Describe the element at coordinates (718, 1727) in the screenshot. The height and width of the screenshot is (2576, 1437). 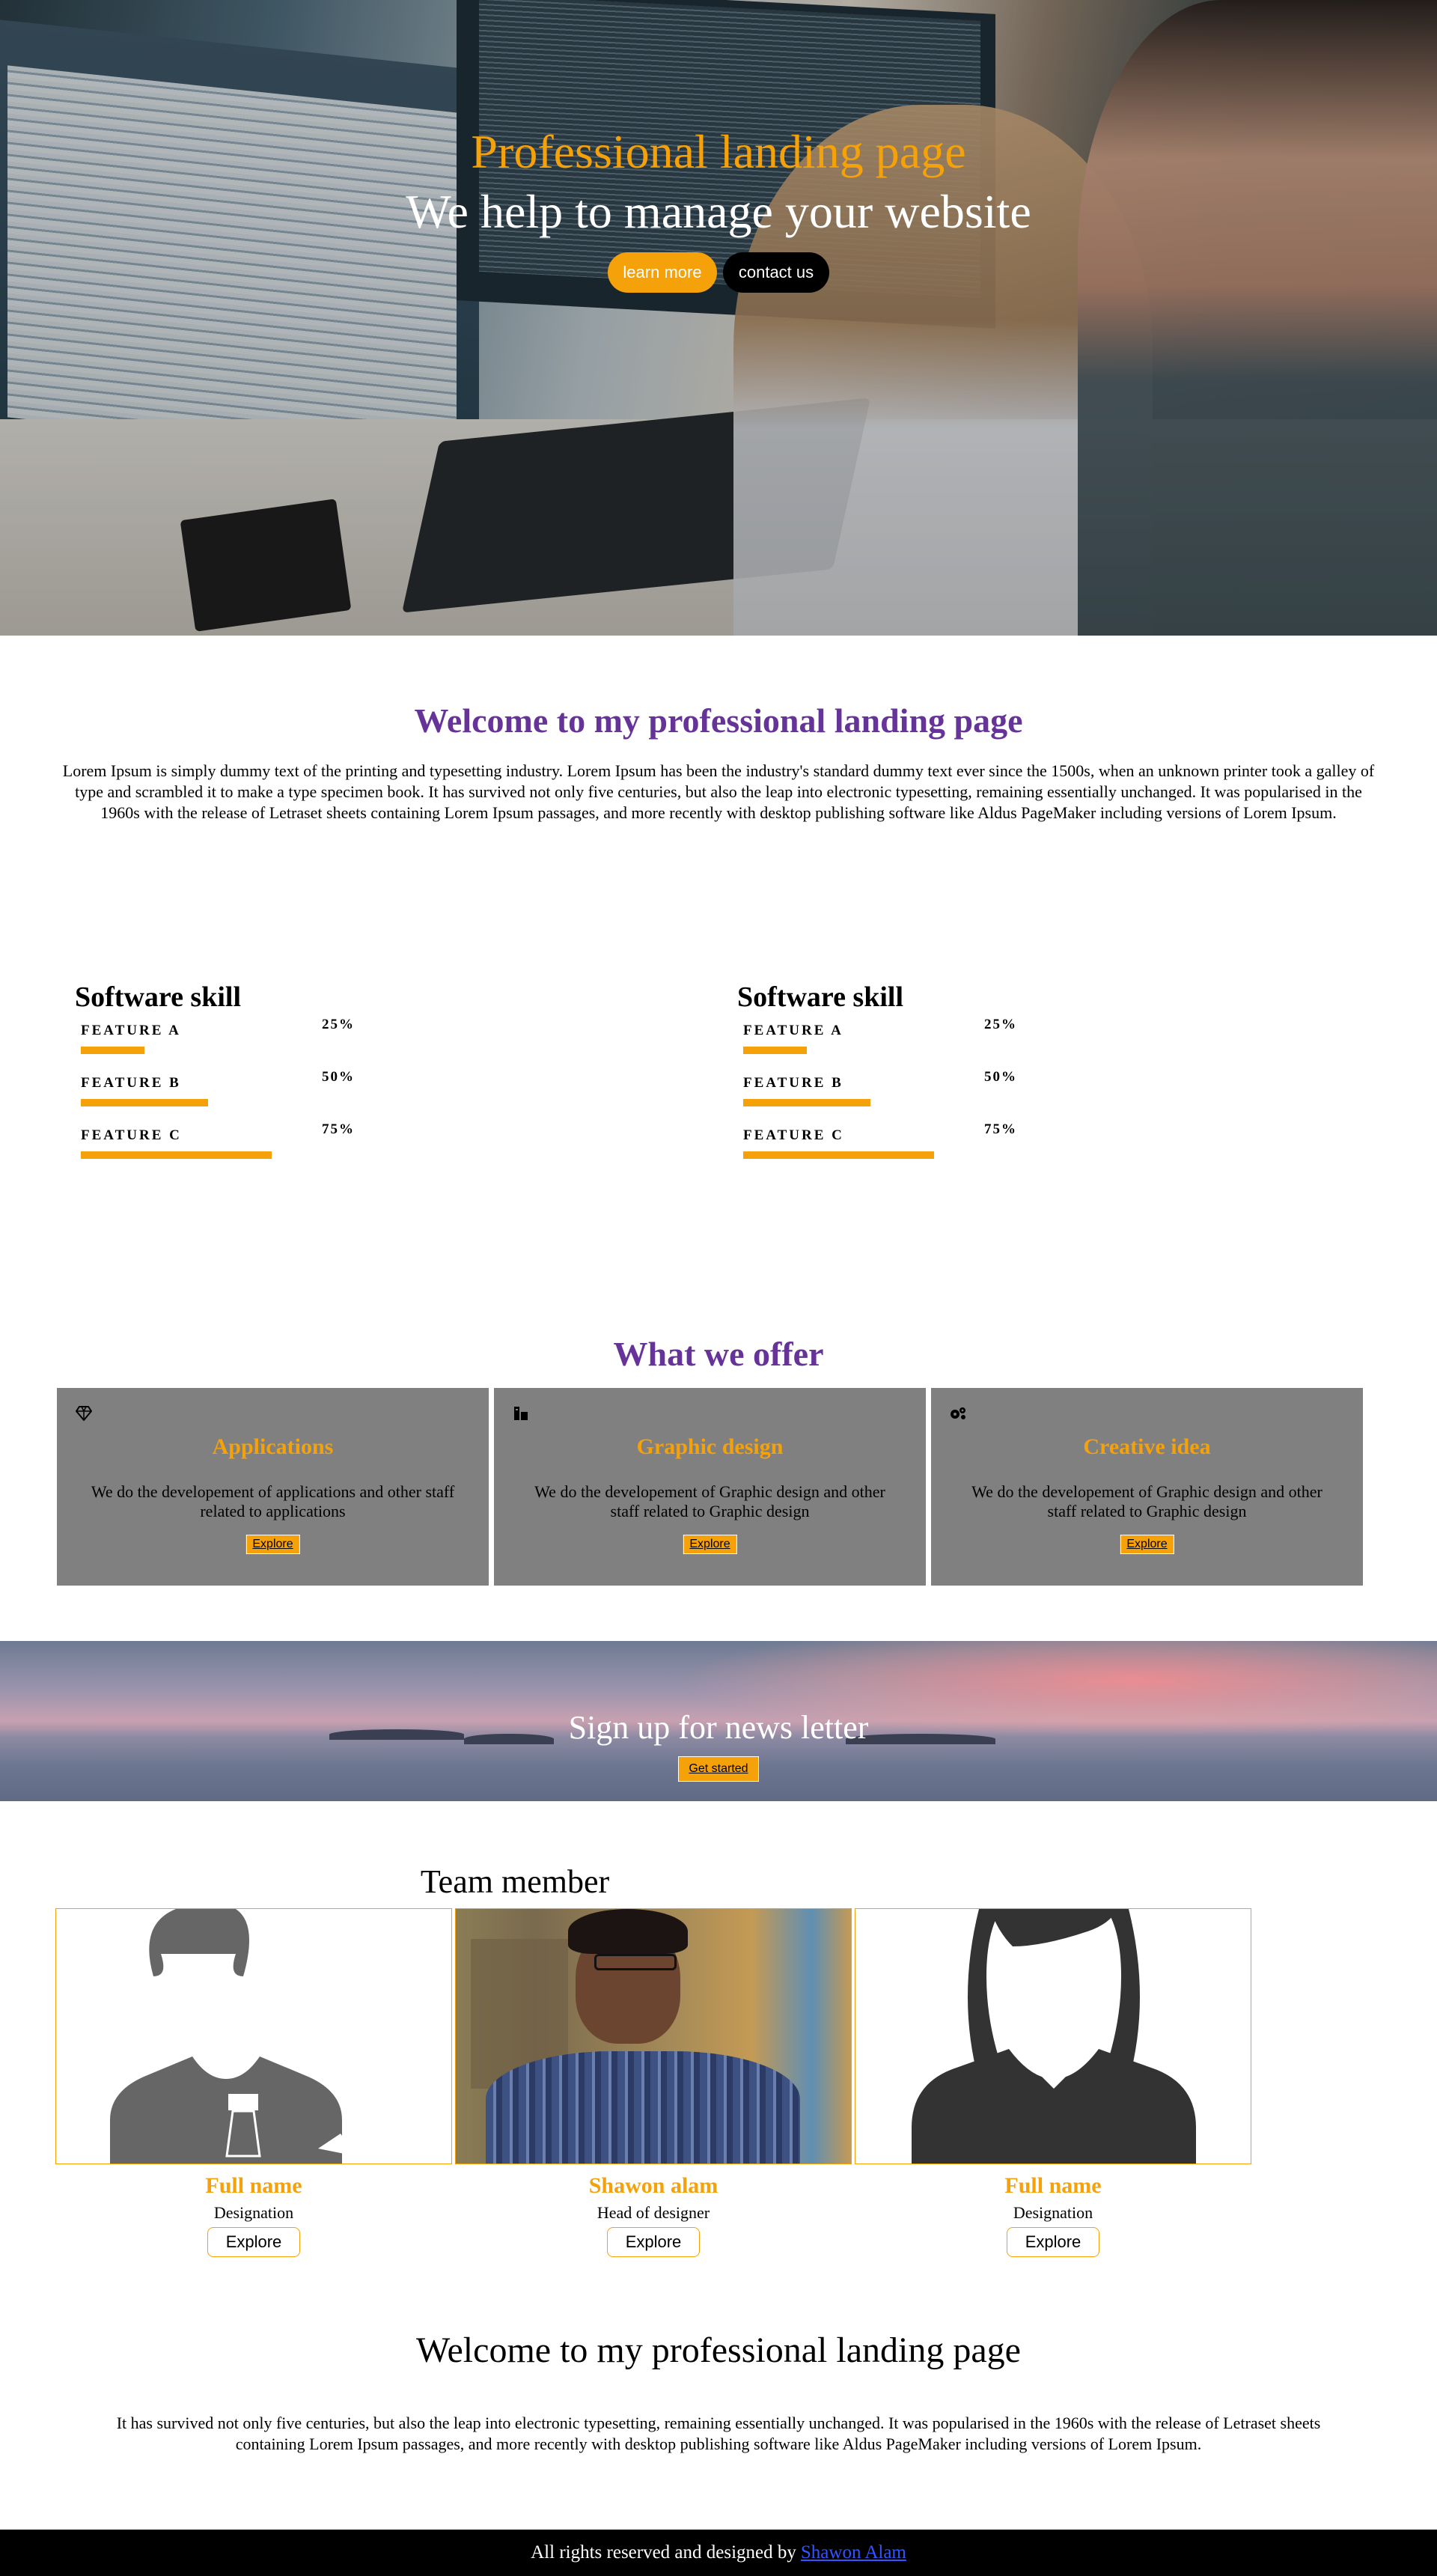
I see `newsletter-title: Sign up for news letter` at that location.